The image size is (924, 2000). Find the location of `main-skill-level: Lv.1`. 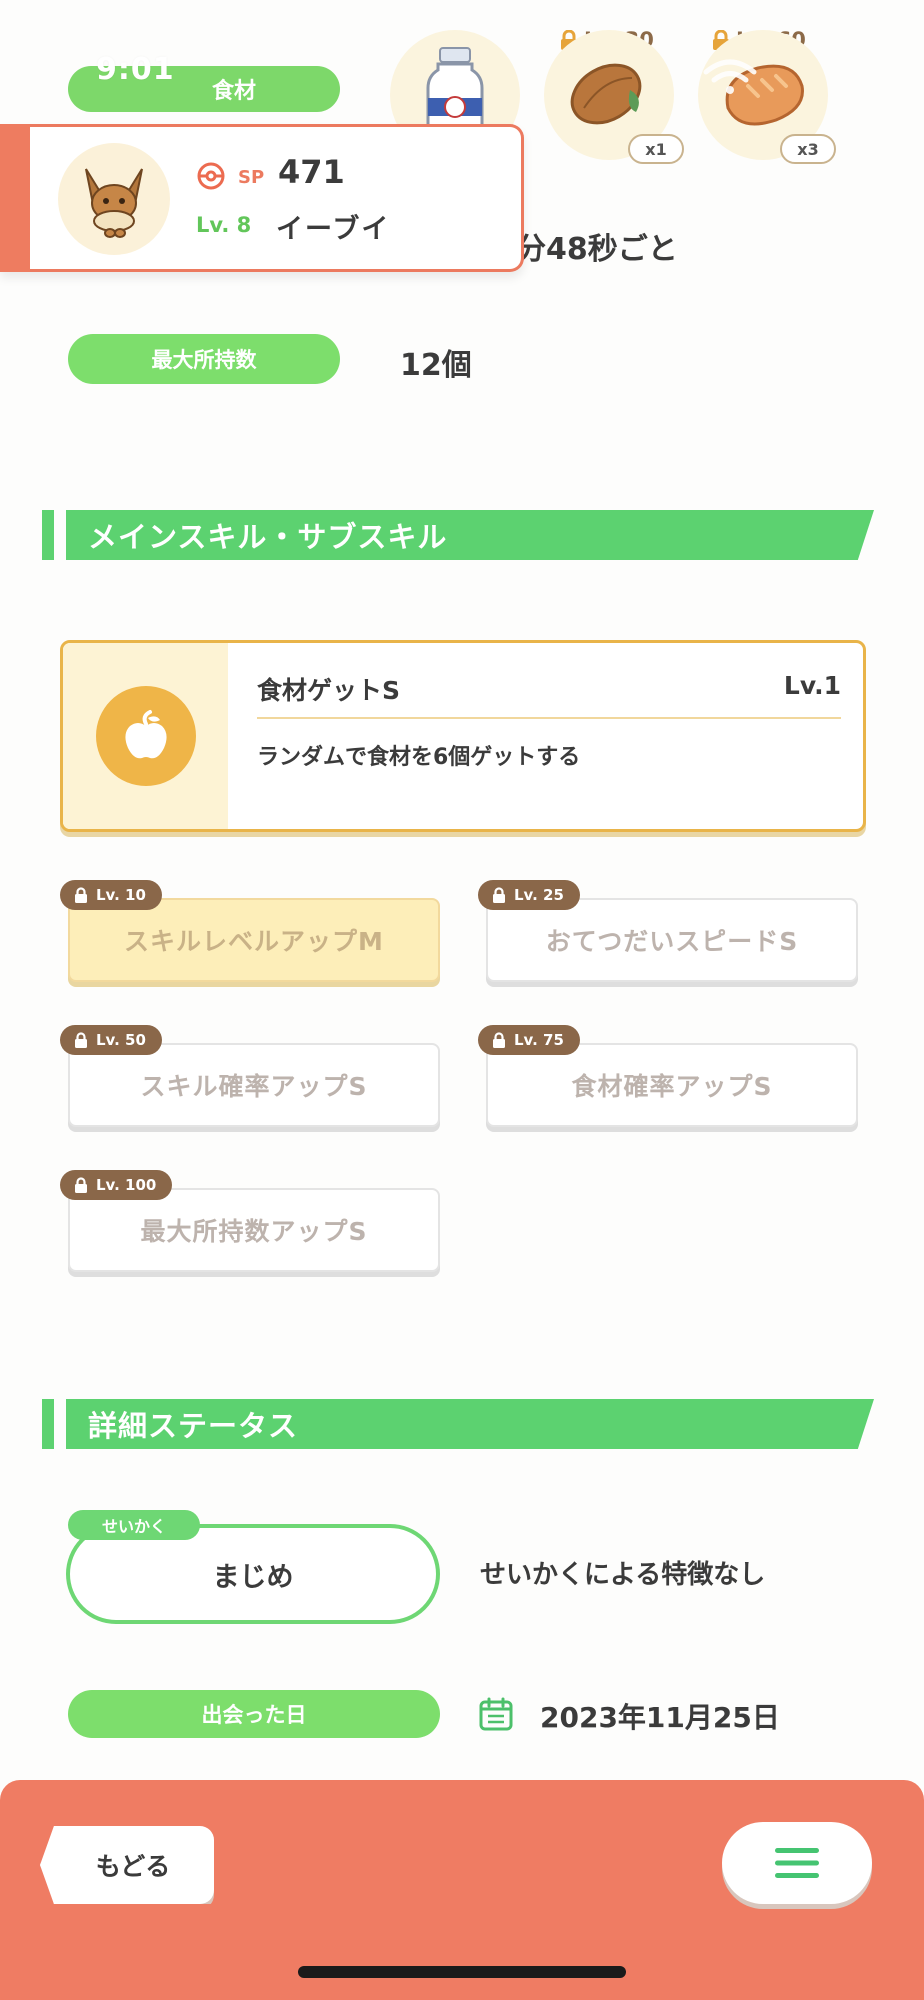

main-skill-level: Lv.1 is located at coordinates (812, 685).